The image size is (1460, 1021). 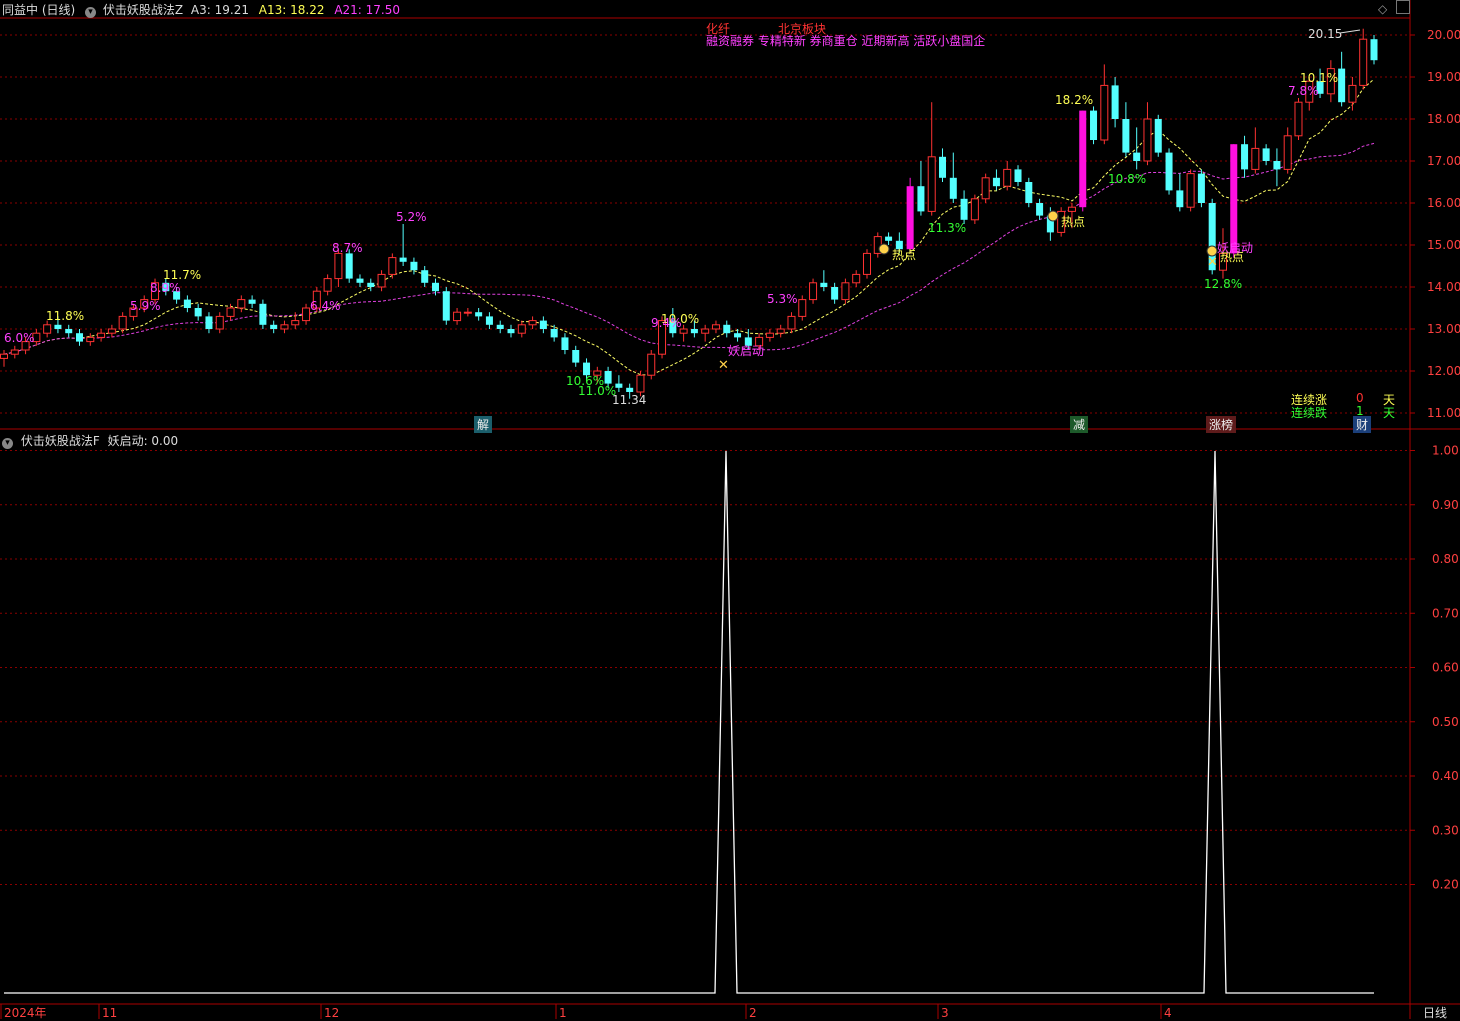 I want to click on percent-annotation: 11.8%, so click(x=65, y=316).